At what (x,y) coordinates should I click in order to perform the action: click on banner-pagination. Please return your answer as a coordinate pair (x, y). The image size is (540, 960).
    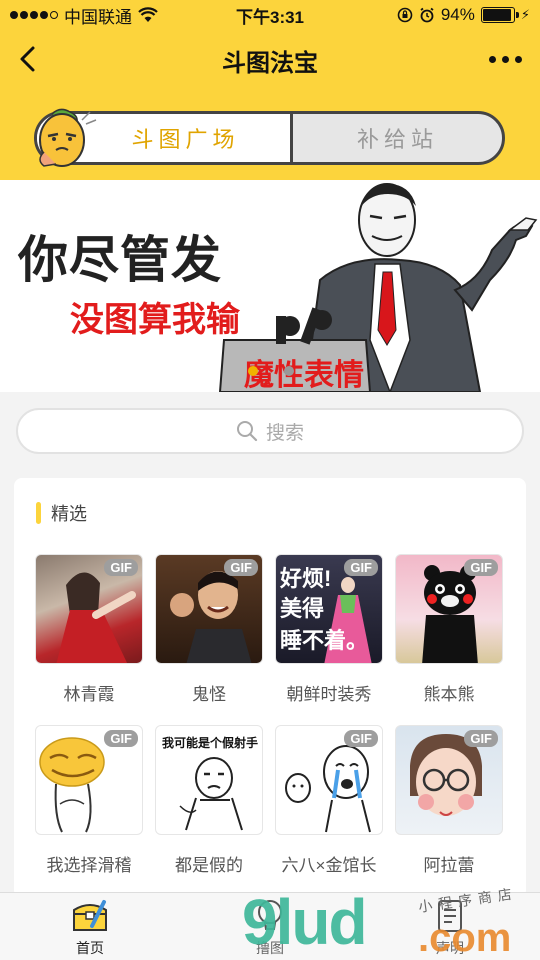
    Looking at the image, I should click on (271, 371).